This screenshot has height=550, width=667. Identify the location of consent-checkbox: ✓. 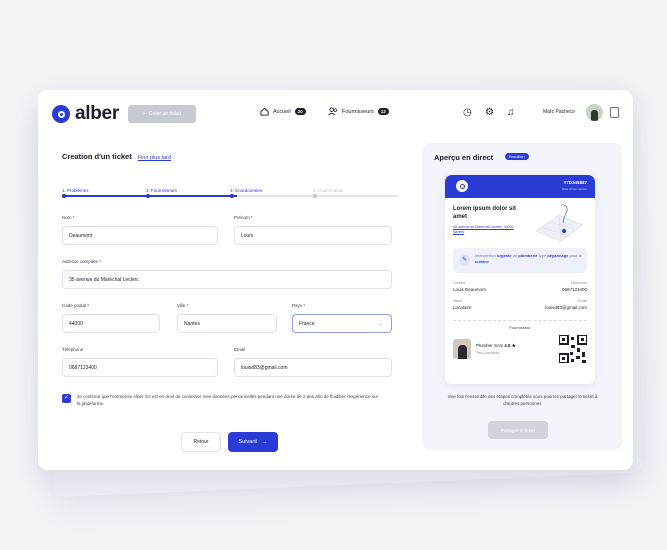
(66, 398).